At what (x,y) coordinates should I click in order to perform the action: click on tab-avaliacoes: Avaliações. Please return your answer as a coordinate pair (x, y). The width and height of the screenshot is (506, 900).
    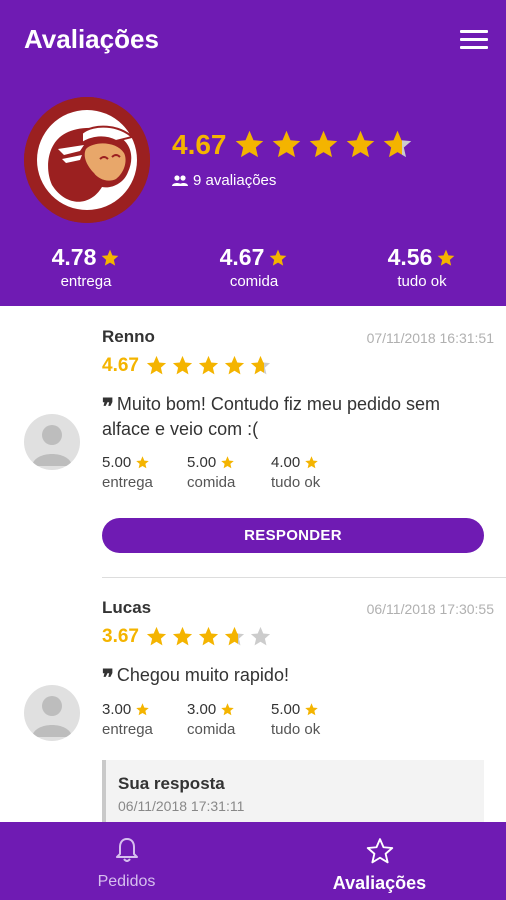
    Looking at the image, I should click on (379, 861).